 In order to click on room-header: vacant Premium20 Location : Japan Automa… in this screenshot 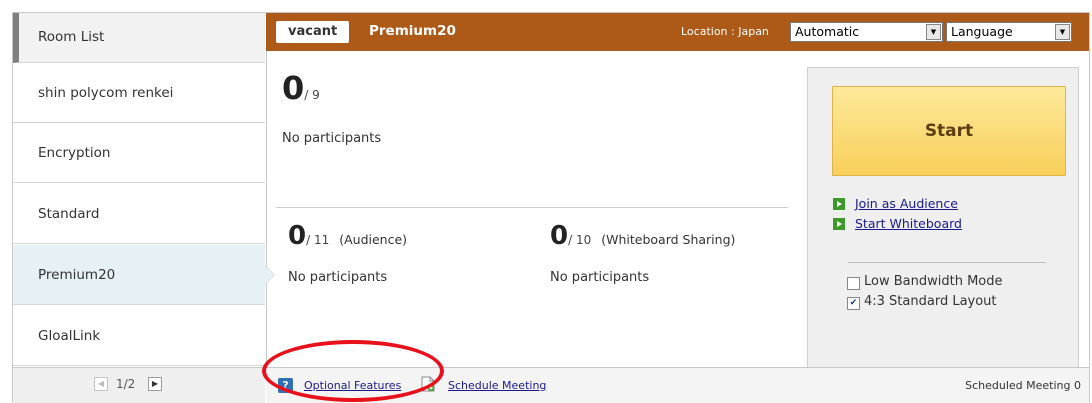, I will do `click(677, 32)`.